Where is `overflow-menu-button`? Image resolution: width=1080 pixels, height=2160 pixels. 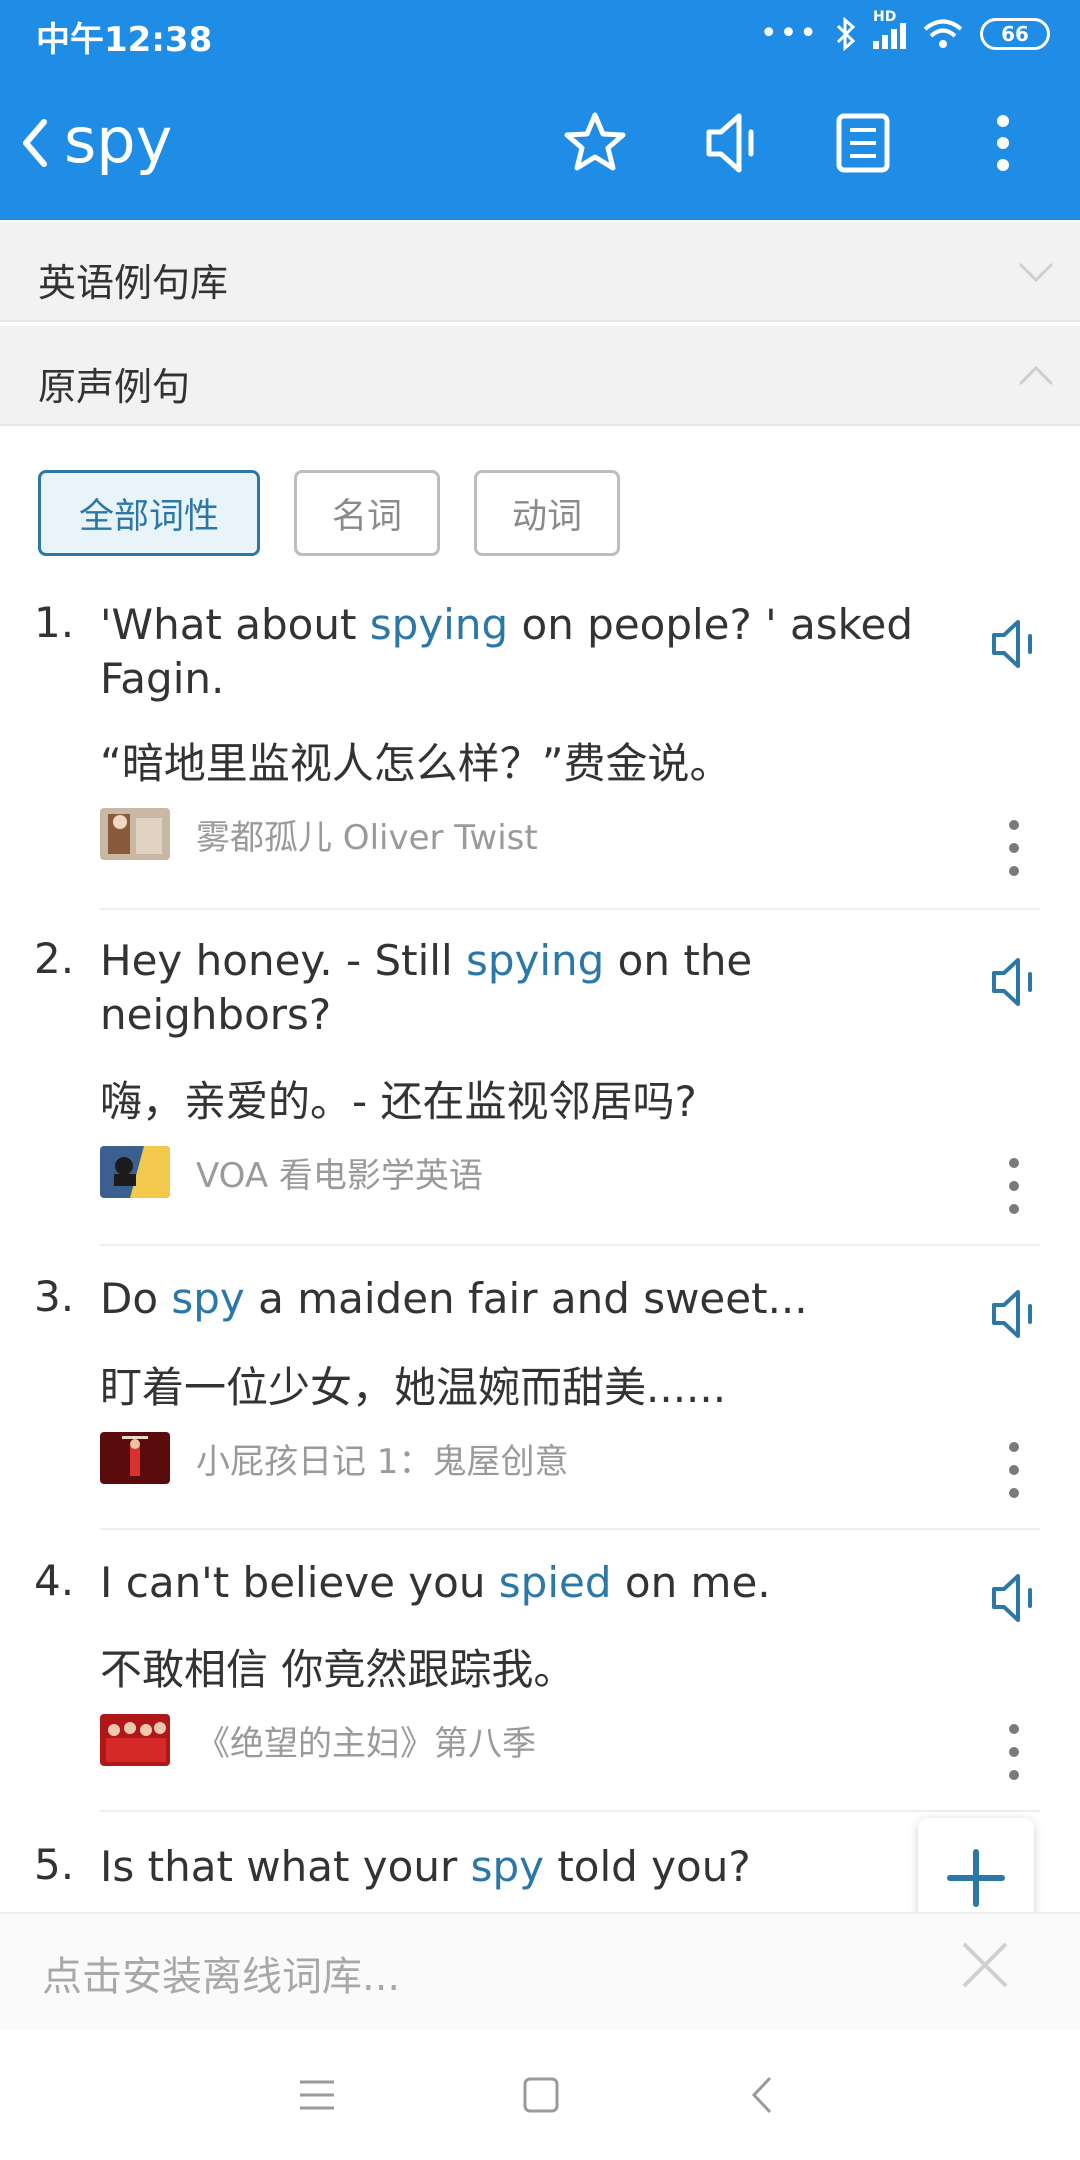 overflow-menu-button is located at coordinates (1003, 143).